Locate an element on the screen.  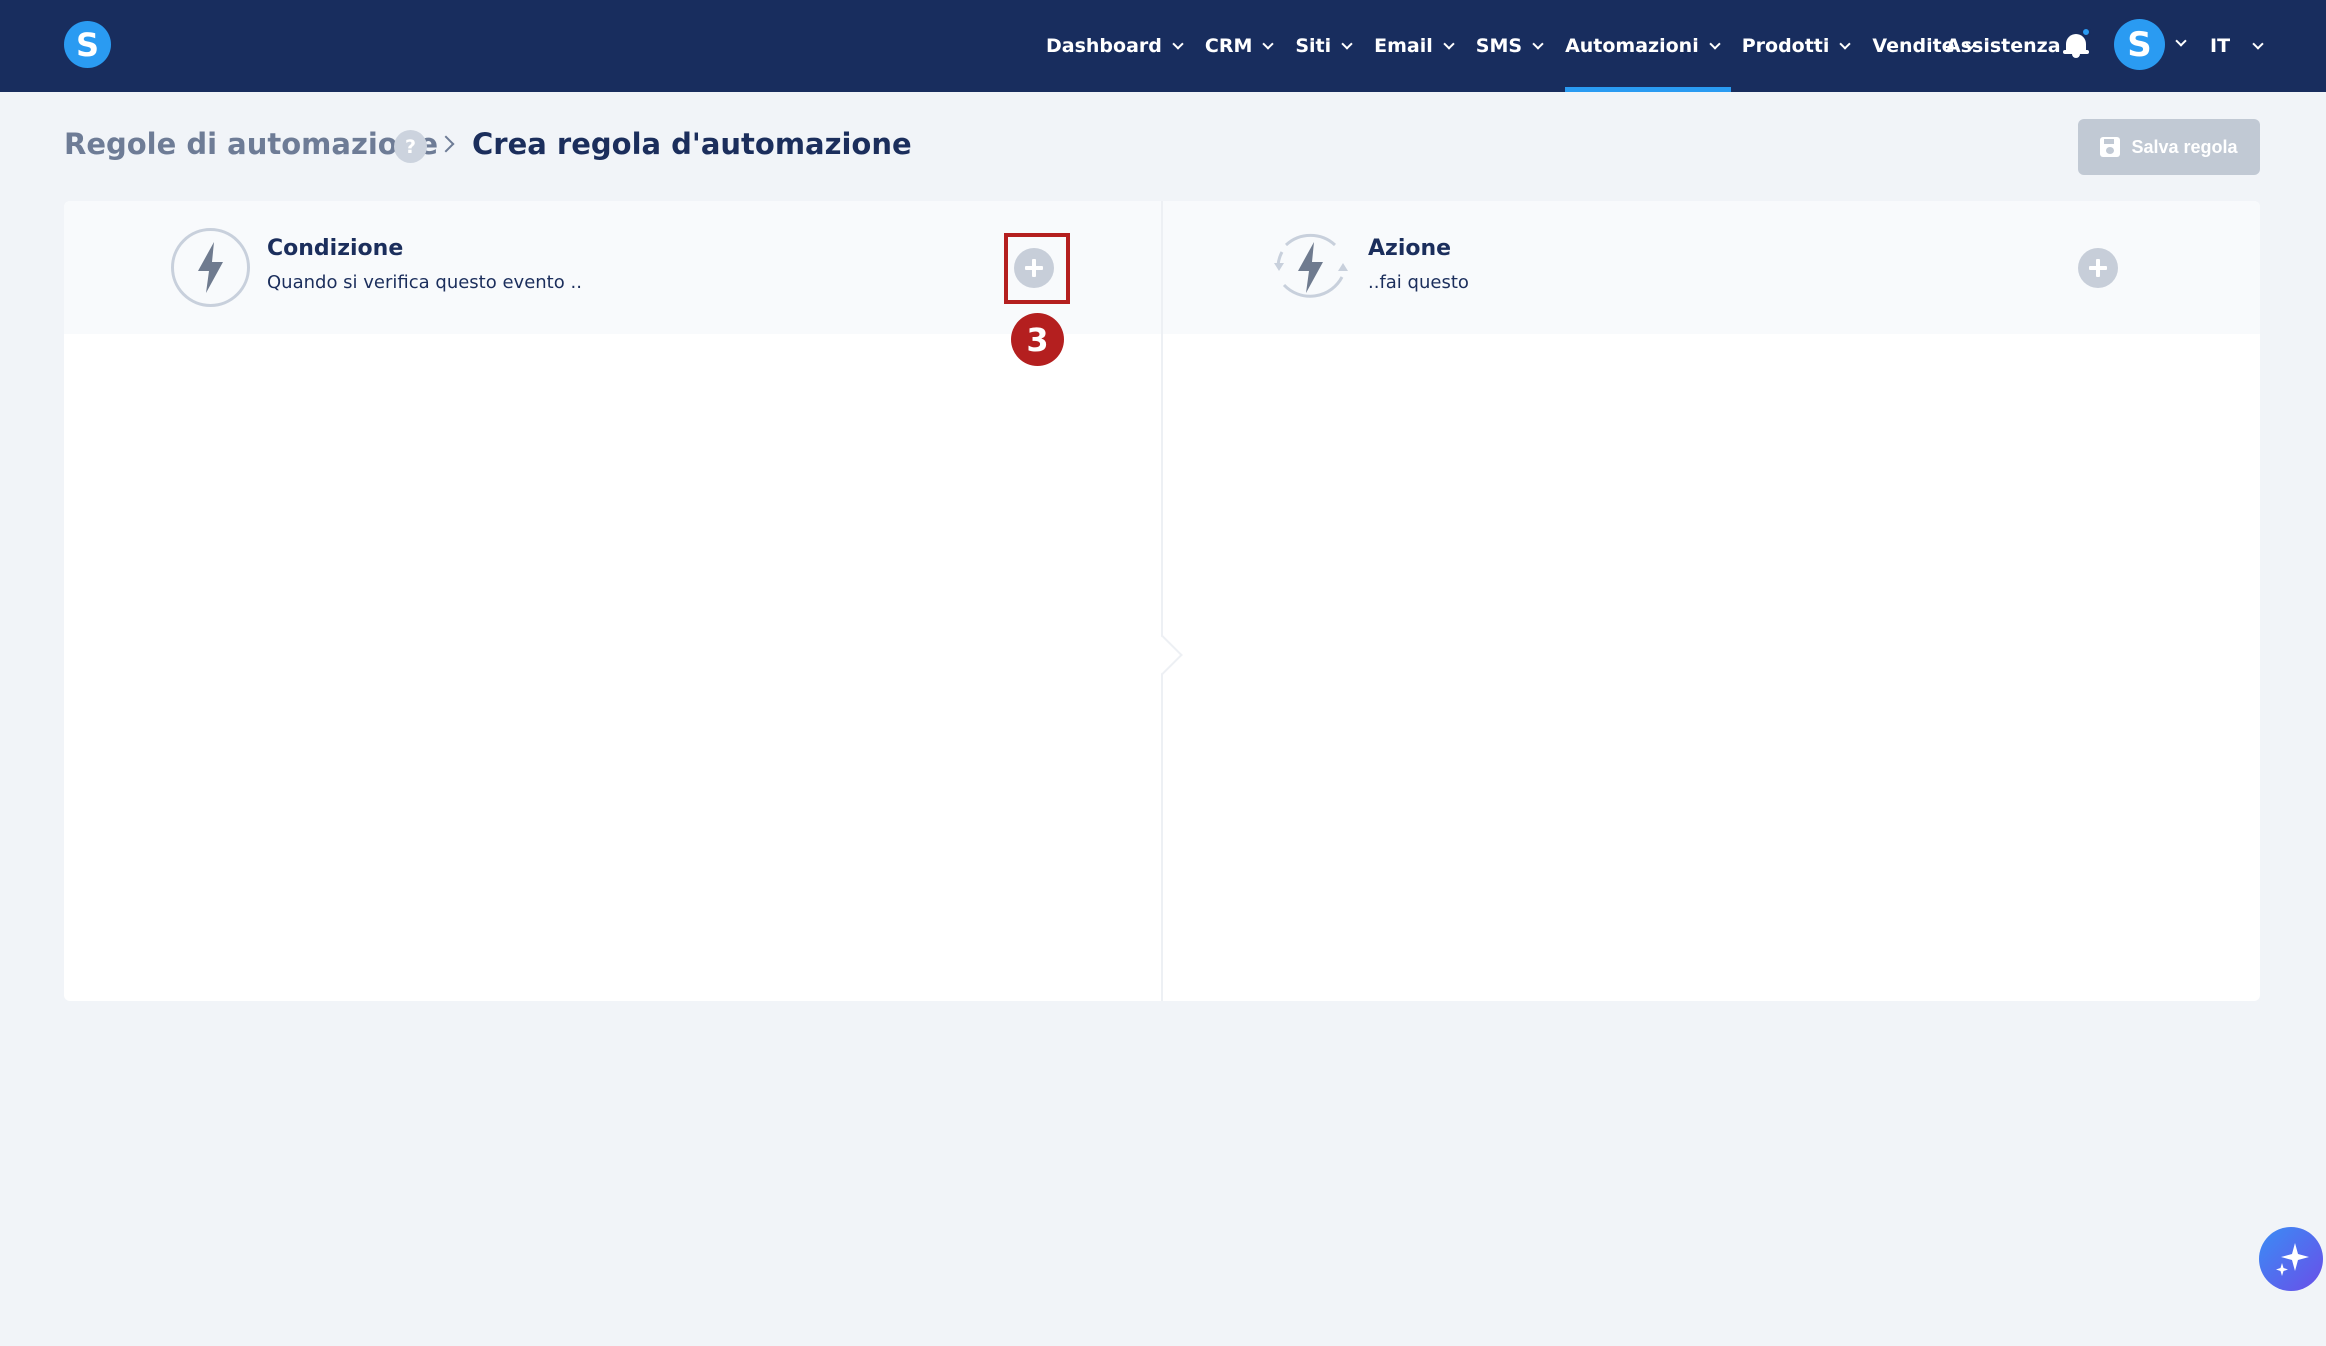
nav-item-label: Vendite is located at coordinates (1913, 46).